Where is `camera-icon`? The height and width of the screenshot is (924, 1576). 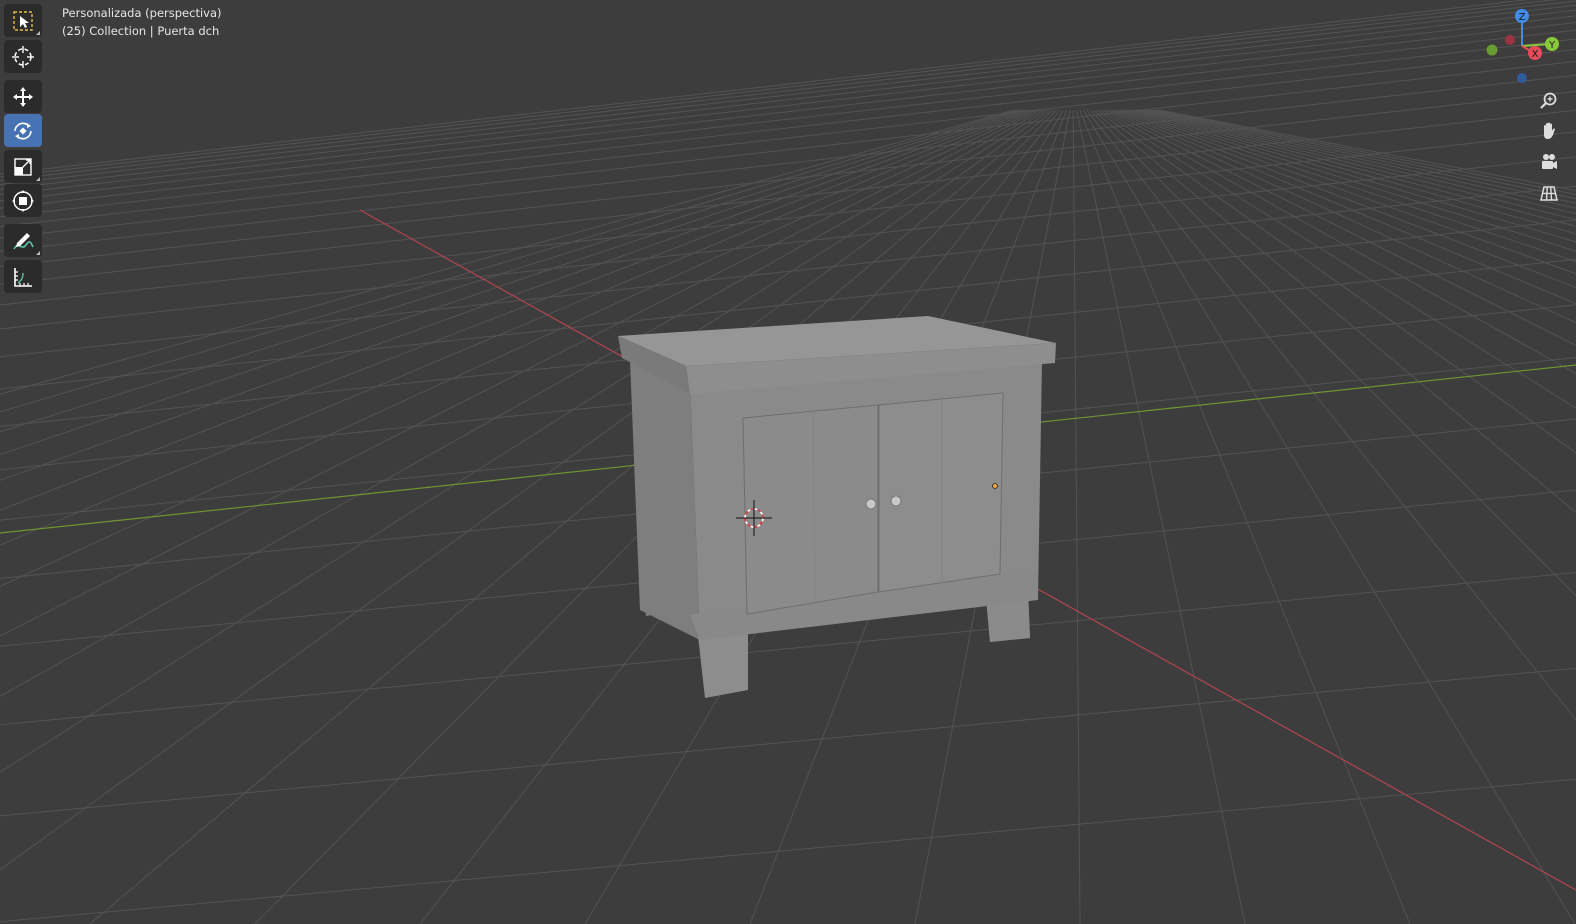
camera-icon is located at coordinates (1549, 161).